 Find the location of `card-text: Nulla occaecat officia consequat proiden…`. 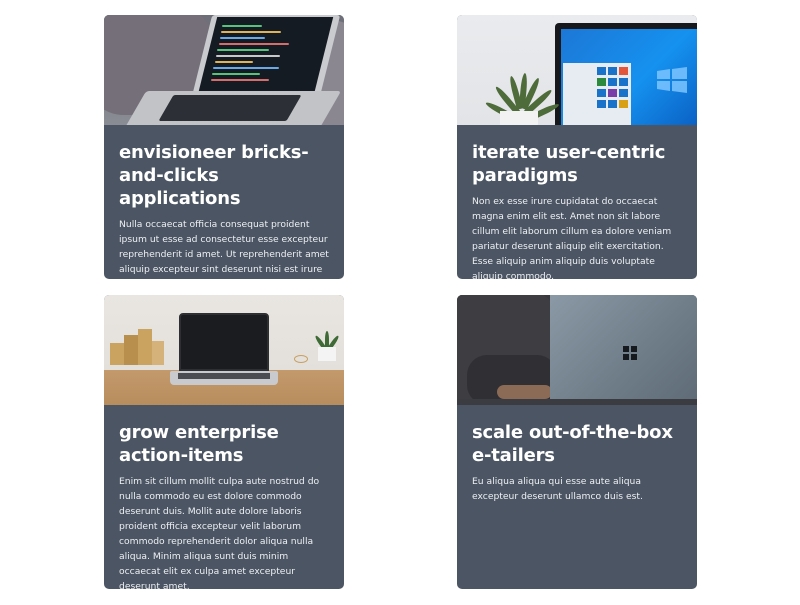

card-text: Nulla occaecat officia consequat proiden… is located at coordinates (224, 247).